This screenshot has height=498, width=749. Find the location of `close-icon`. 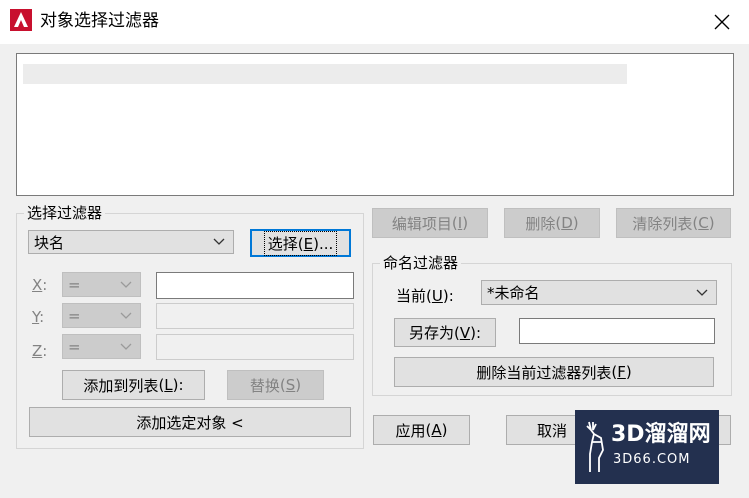

close-icon is located at coordinates (722, 22).